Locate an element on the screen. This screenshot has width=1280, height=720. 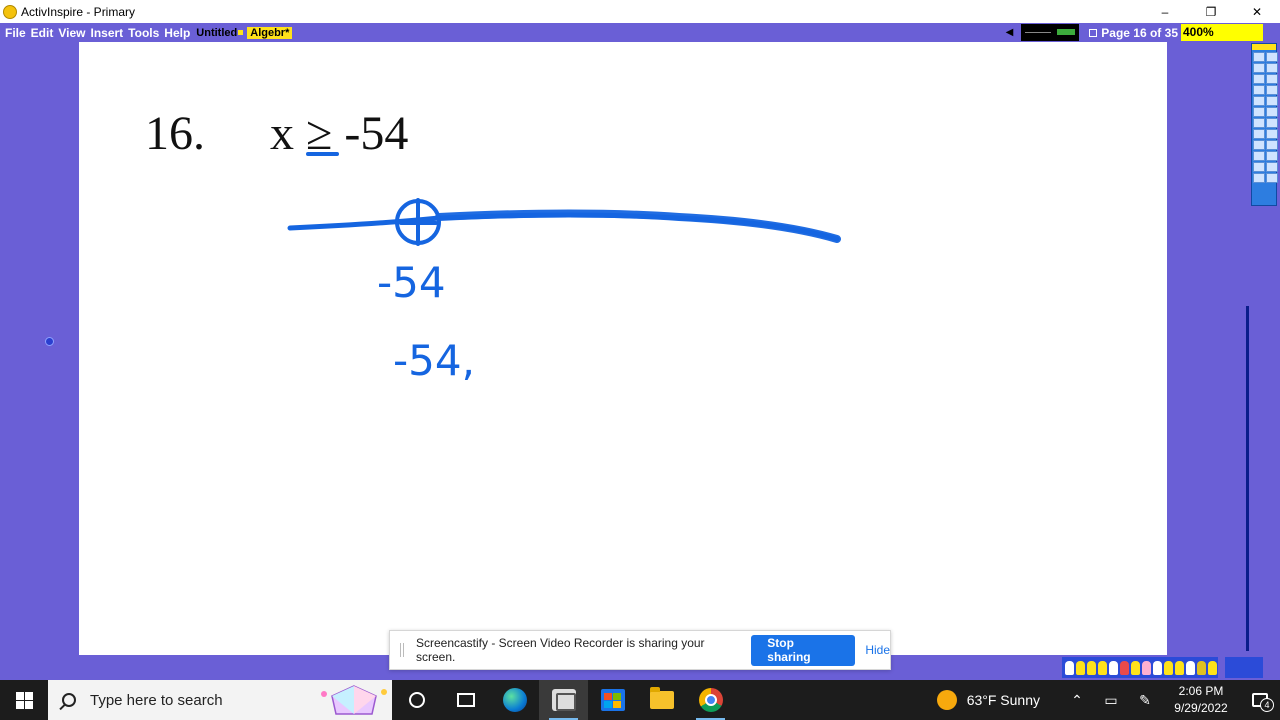
edge-button is located at coordinates (514, 700).